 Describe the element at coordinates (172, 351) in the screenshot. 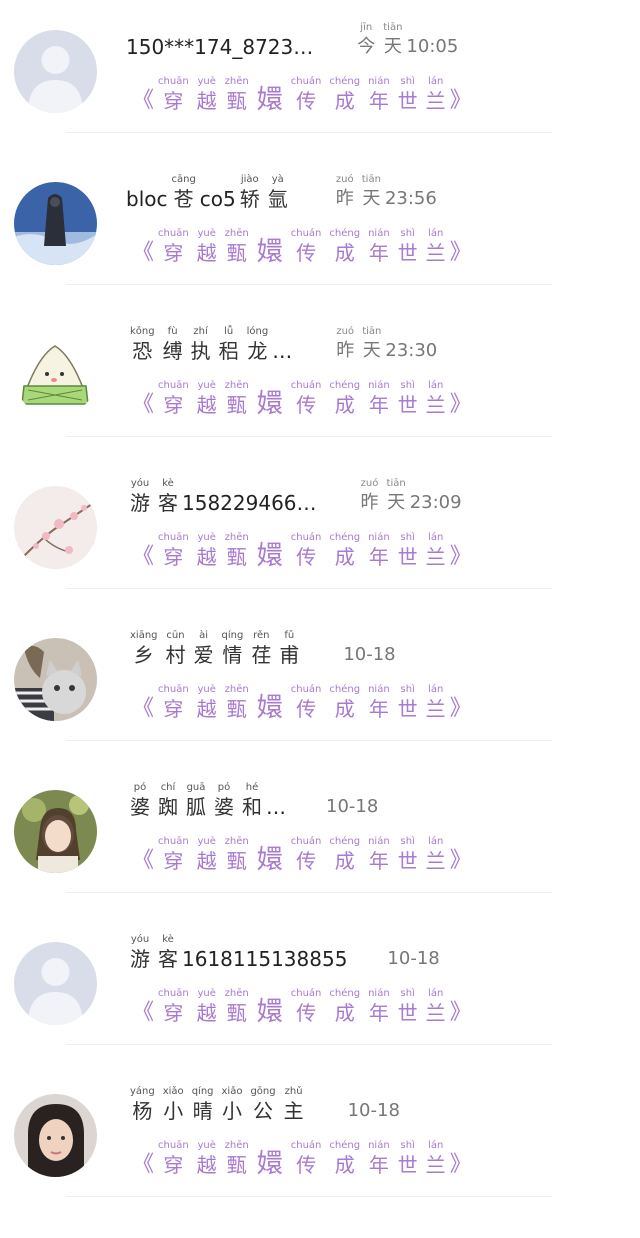

I see `hanzi-char: 缚` at that location.